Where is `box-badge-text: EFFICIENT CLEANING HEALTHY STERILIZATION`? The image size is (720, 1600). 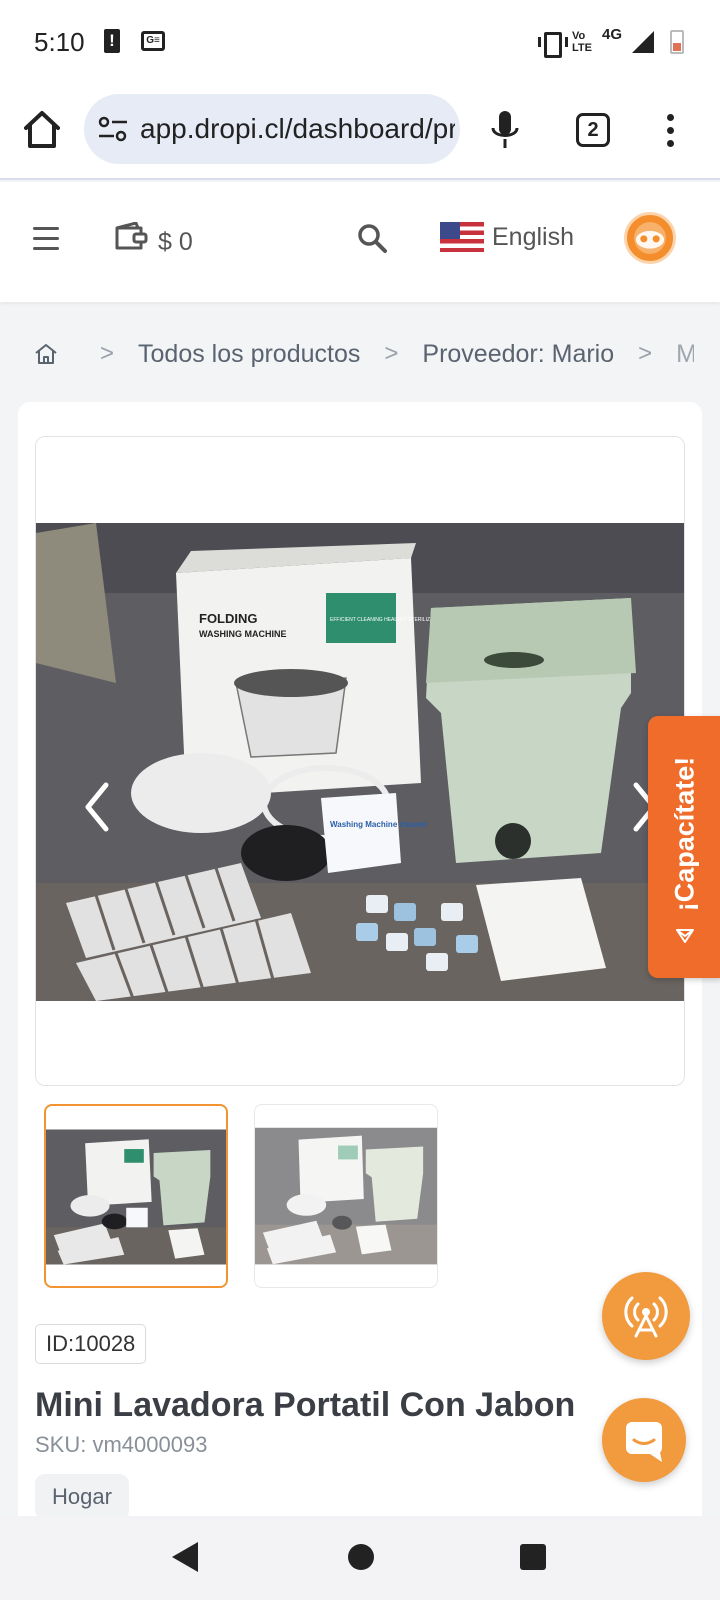 box-badge-text: EFFICIENT CLEANING HEALTHY STERILIZATION is located at coordinates (387, 620).